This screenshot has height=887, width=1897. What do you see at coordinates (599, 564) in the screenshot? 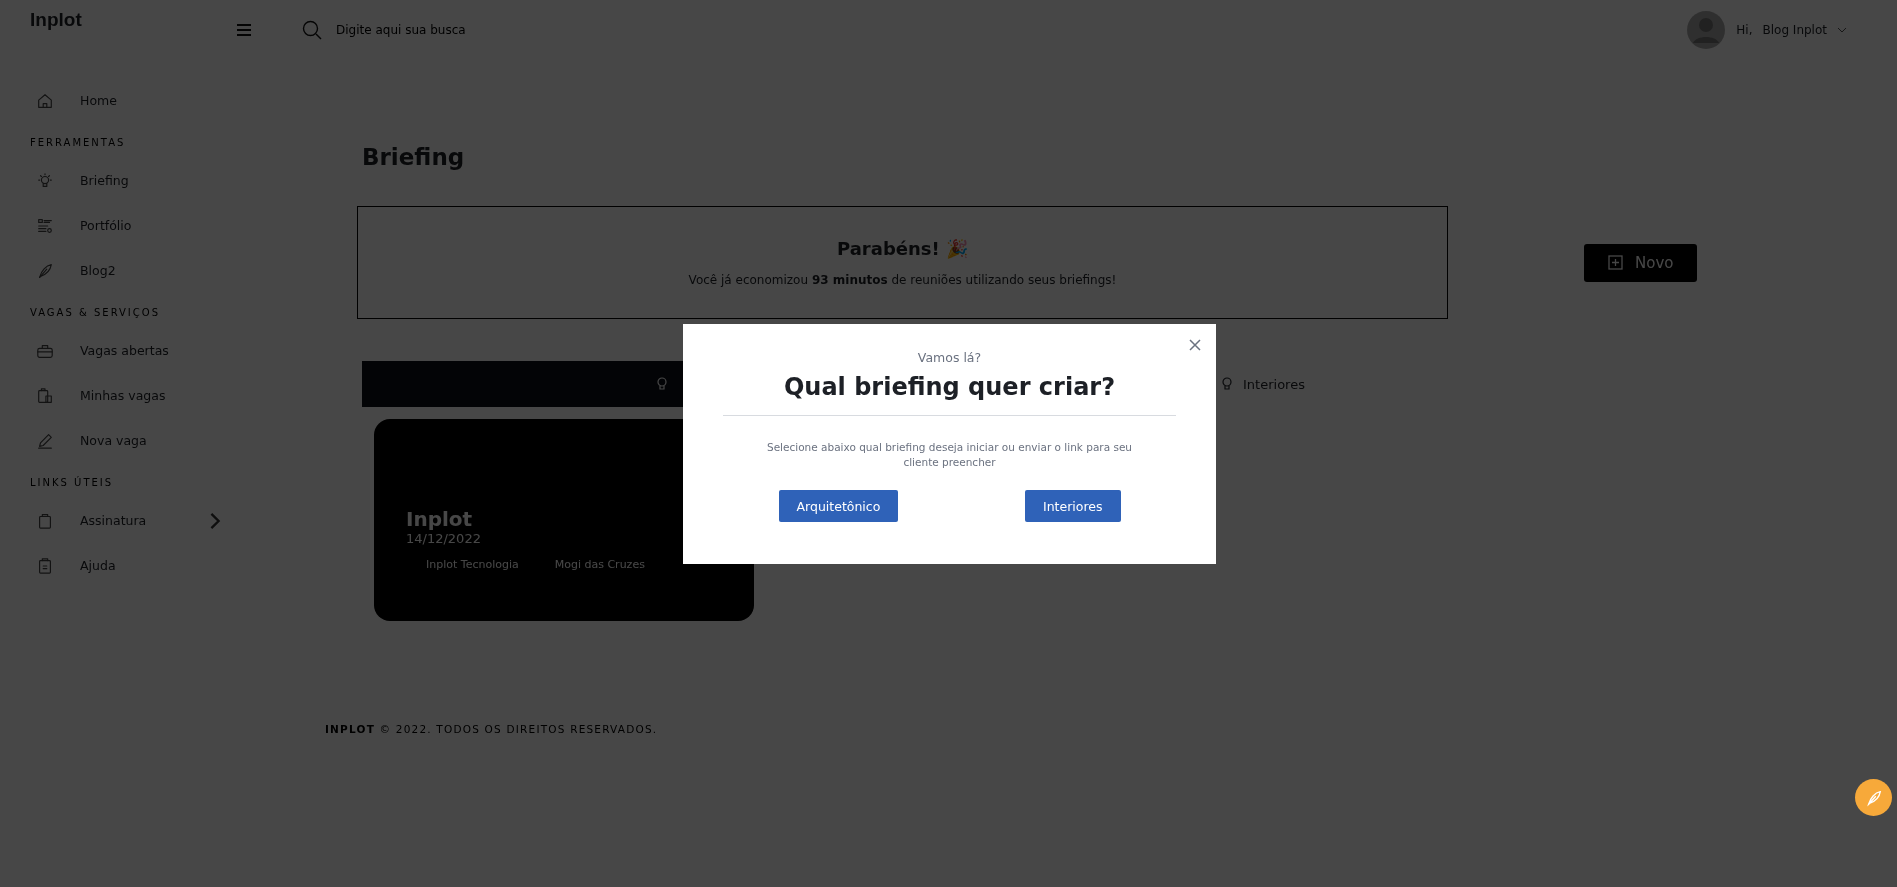
I see `card-city: Mogi das Cruzes` at bounding box center [599, 564].